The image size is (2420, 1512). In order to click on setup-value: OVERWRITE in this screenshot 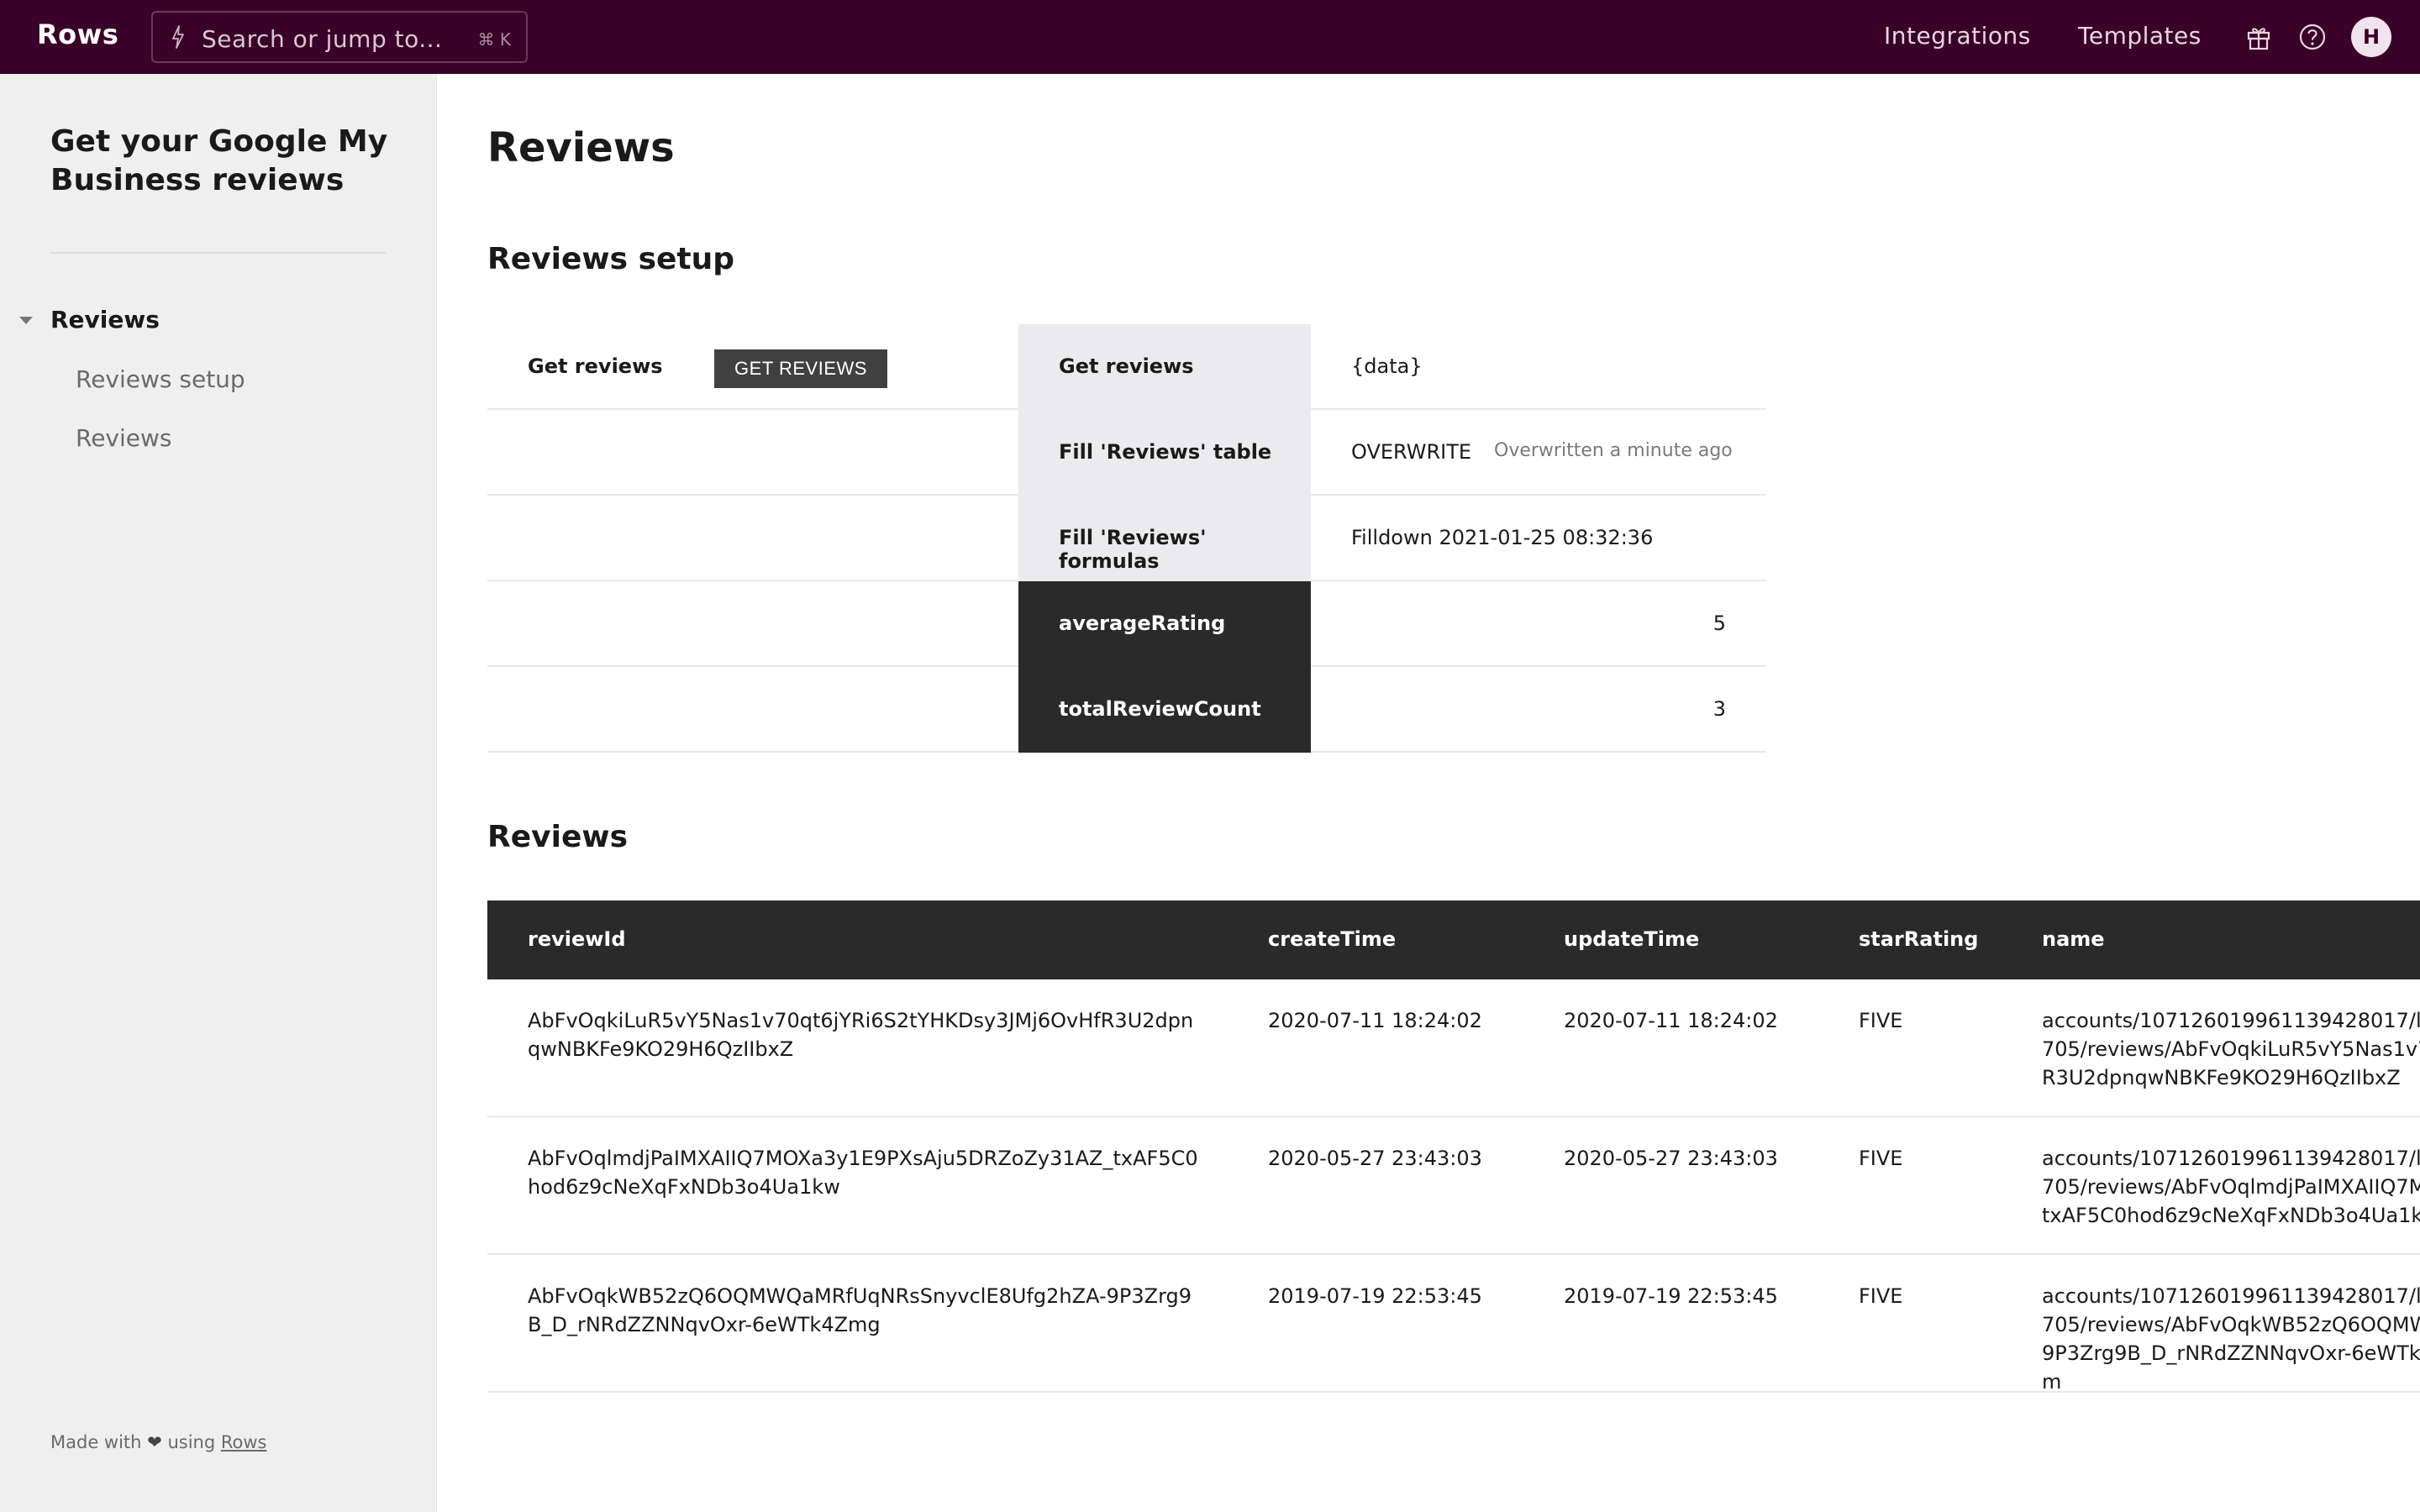, I will do `click(1411, 452)`.